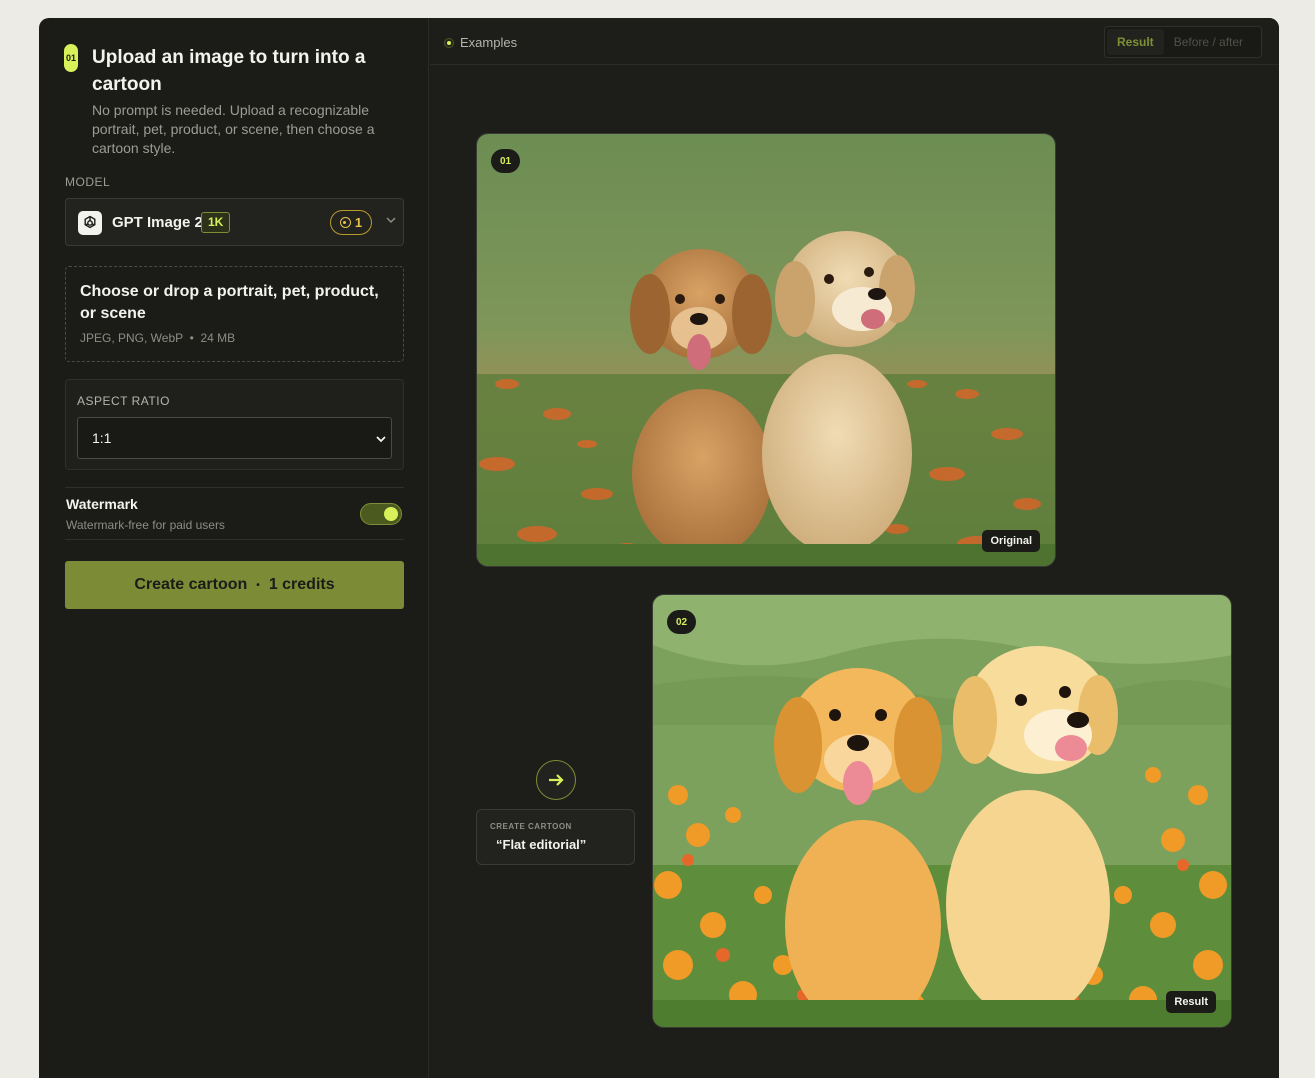 Image resolution: width=1315 pixels, height=1078 pixels. Describe the element at coordinates (145, 525) in the screenshot. I see `watermark-subtitle: Watermark-free for paid users` at that location.